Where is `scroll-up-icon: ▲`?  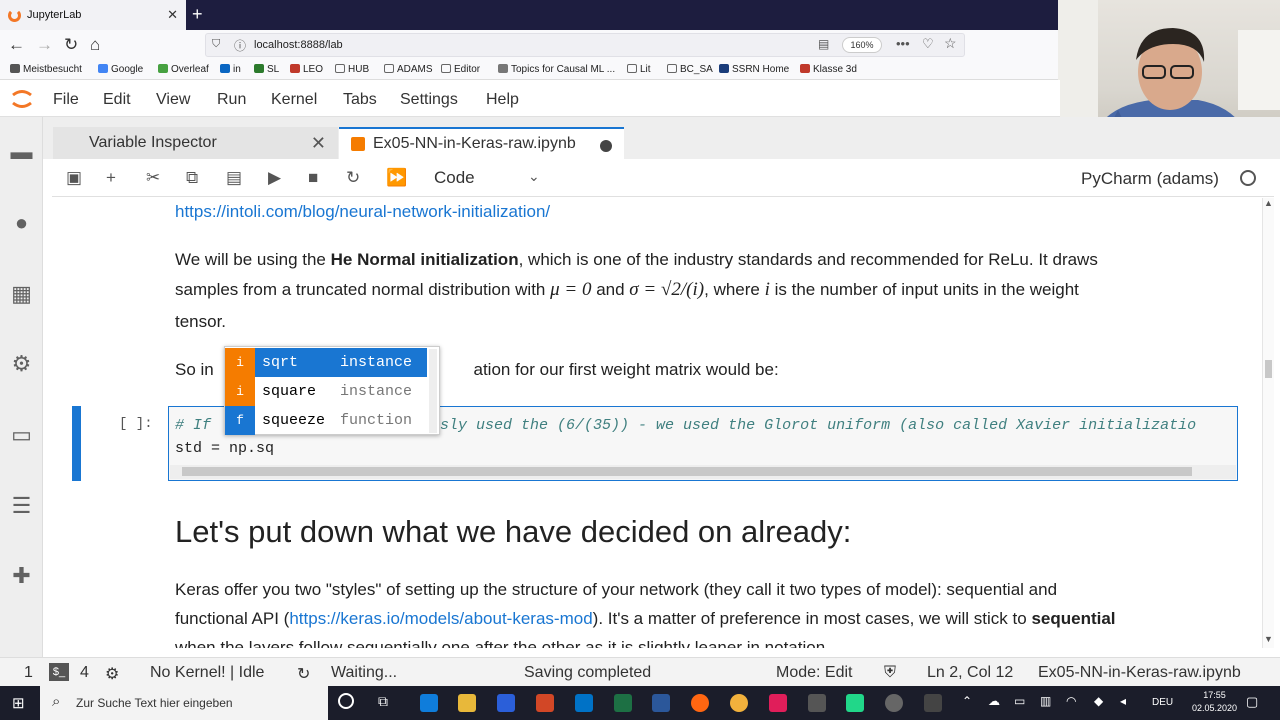
scroll-up-icon: ▲ is located at coordinates (1268, 203).